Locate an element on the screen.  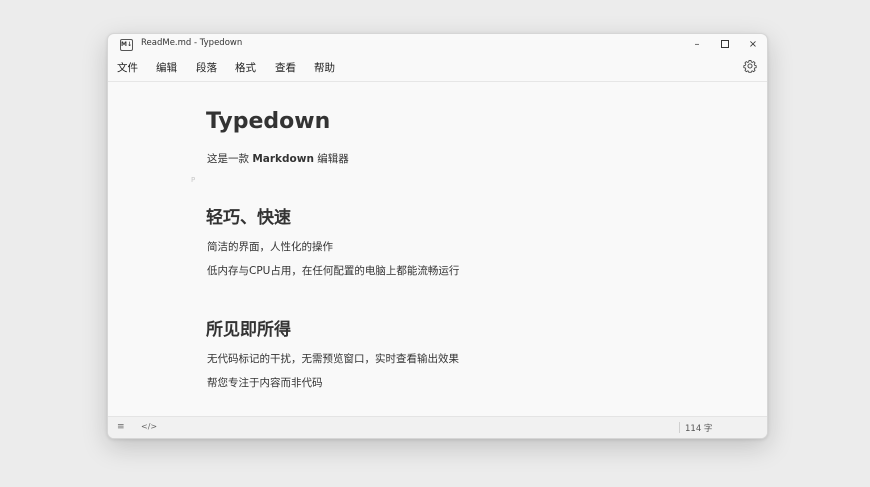
section-heading-1: 轻巧、快速 is located at coordinates (248, 215).